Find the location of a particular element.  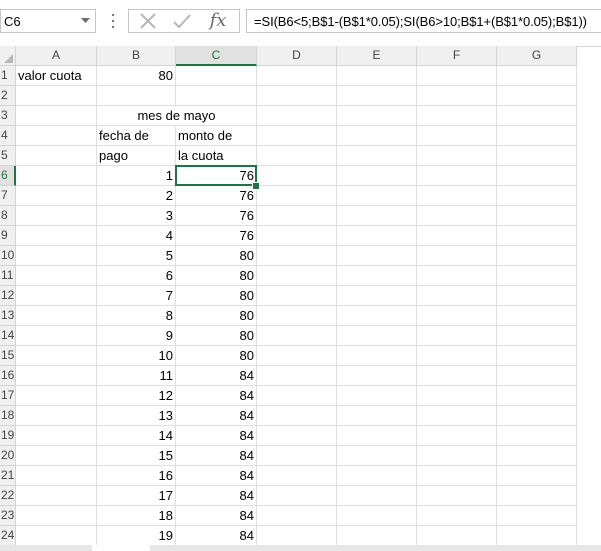

cell-g16 is located at coordinates (537, 376).